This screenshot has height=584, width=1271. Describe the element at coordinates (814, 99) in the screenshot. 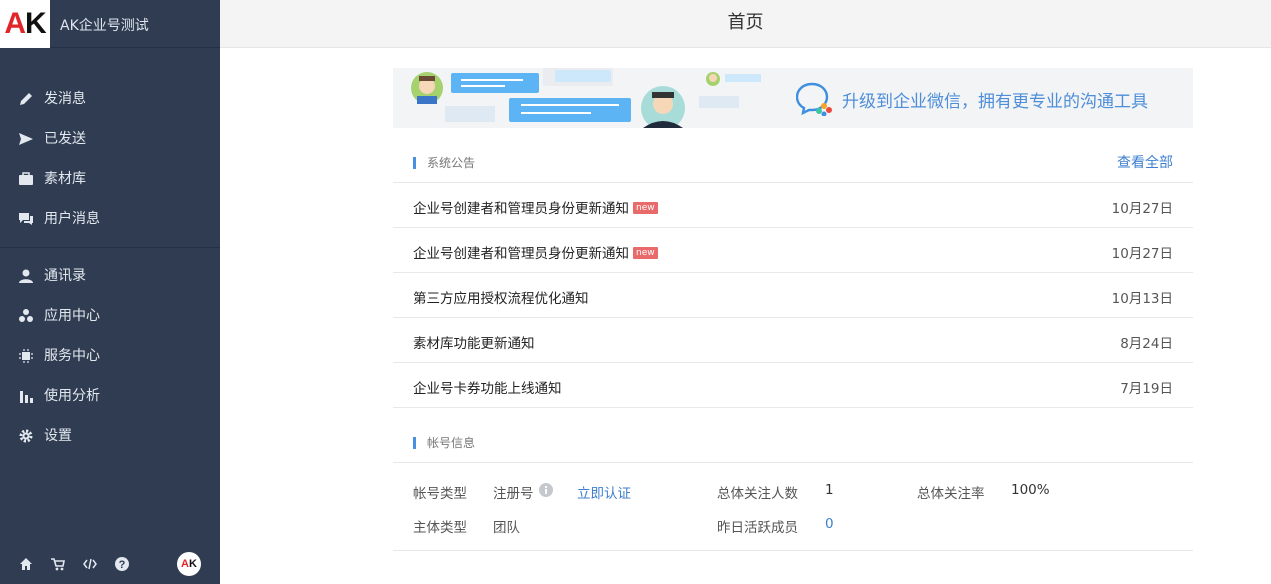

I see `wecom-logo-icon` at that location.